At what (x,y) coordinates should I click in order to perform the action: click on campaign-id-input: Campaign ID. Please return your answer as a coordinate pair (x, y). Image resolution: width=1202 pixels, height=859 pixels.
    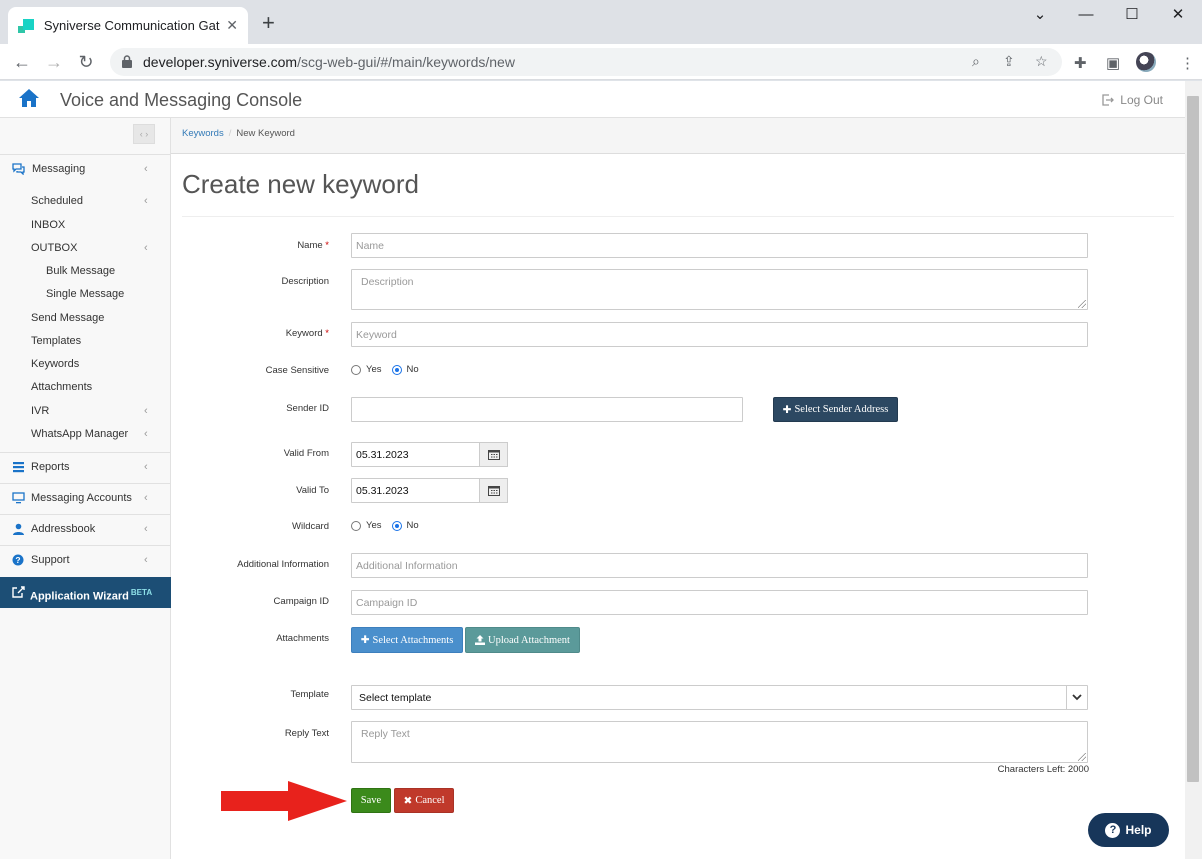
    Looking at the image, I should click on (719, 602).